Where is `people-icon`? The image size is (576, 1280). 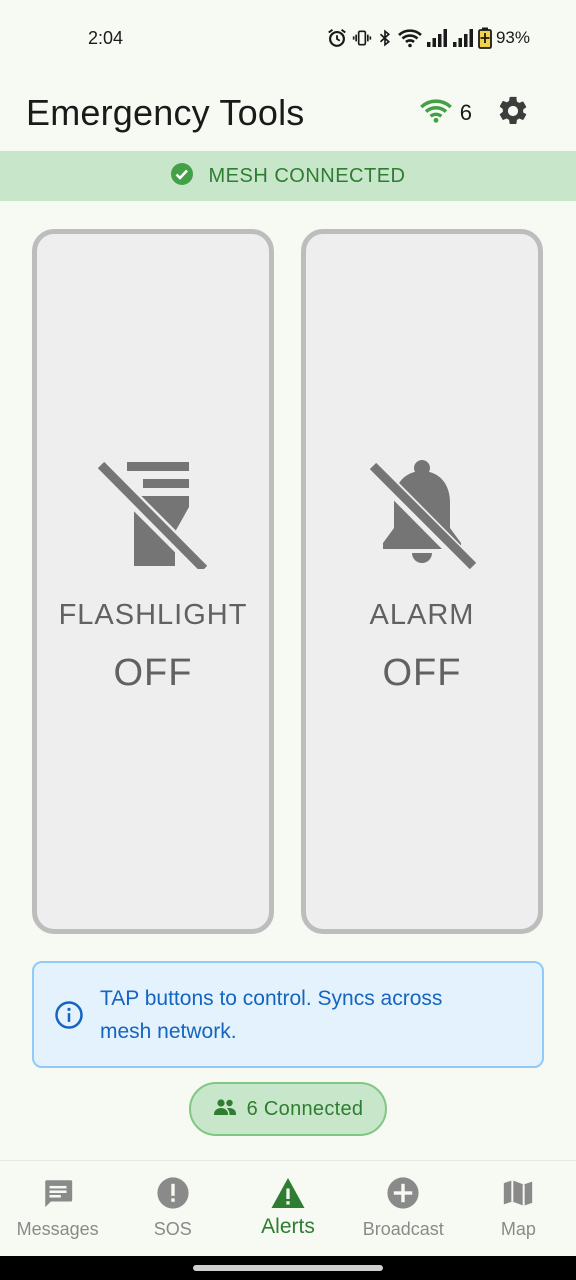 people-icon is located at coordinates (225, 1109).